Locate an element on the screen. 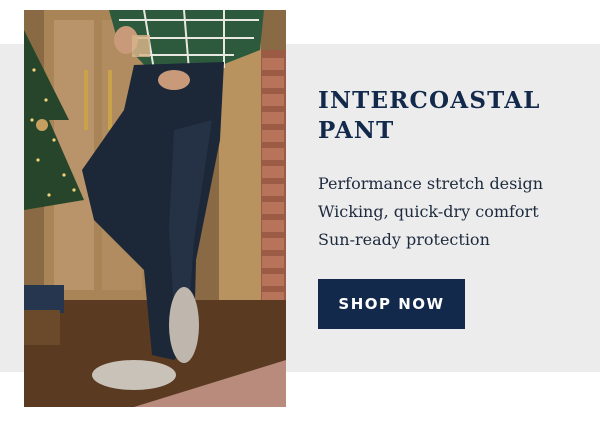  product-title: INTERCOASTAL PANT is located at coordinates (429, 115).